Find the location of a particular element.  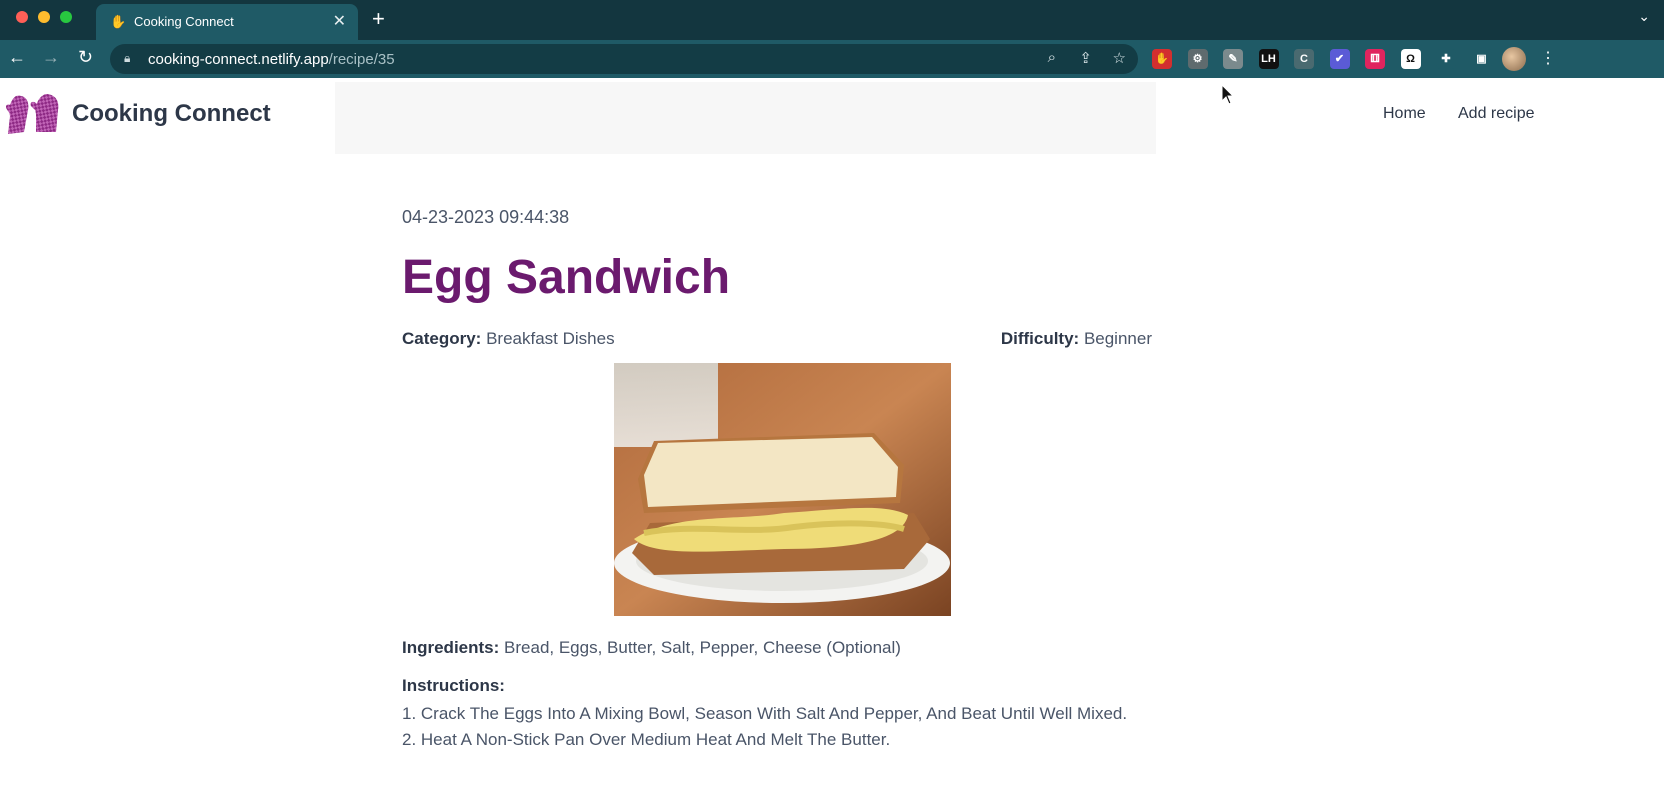

ingredients-label: Ingredients: is located at coordinates (451, 647).